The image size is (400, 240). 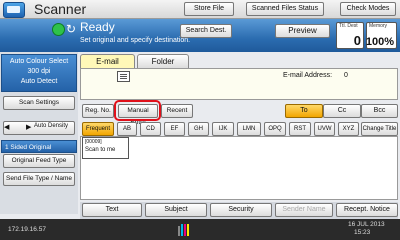 What do you see at coordinates (177, 111) in the screenshot?
I see `recent-button: Recent` at bounding box center [177, 111].